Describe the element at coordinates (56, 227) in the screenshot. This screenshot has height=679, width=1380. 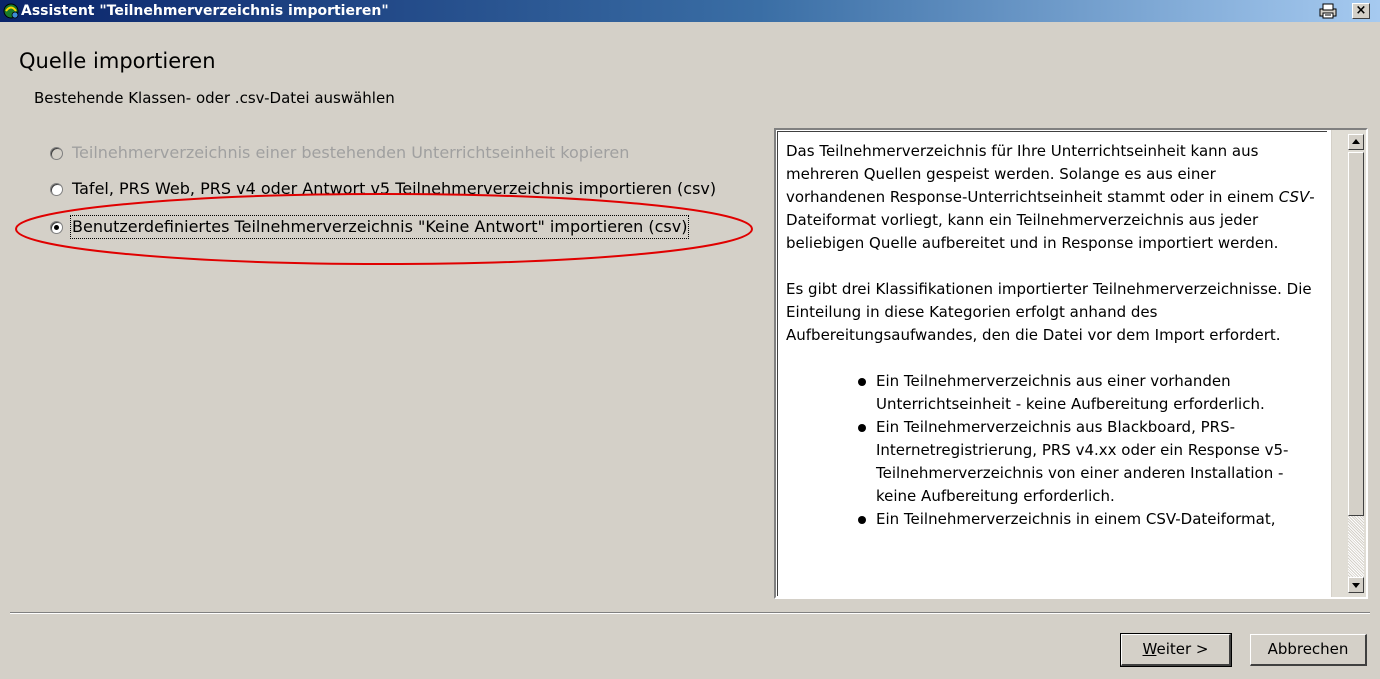
I see `radio-button-selected-icon` at that location.